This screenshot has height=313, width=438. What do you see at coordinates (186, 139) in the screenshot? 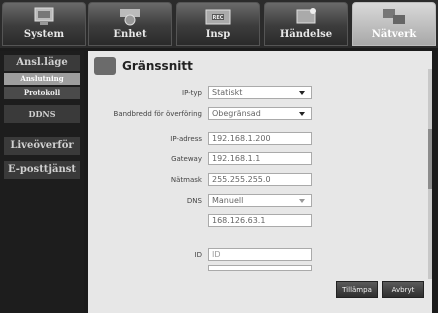
I see `label-ip-address: IP-adress` at bounding box center [186, 139].